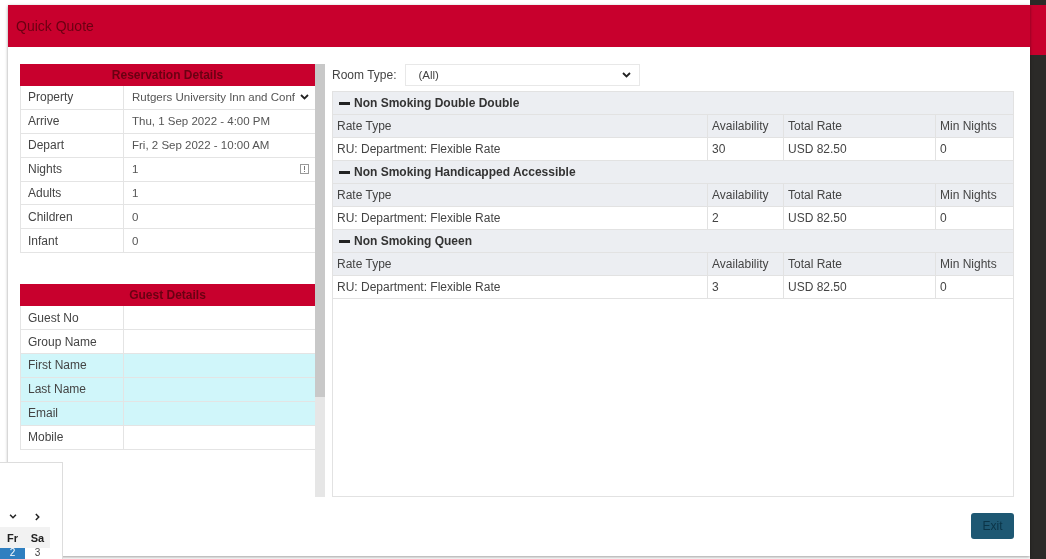  Describe the element at coordinates (72, 389) in the screenshot. I see `field-label: Last Name` at that location.